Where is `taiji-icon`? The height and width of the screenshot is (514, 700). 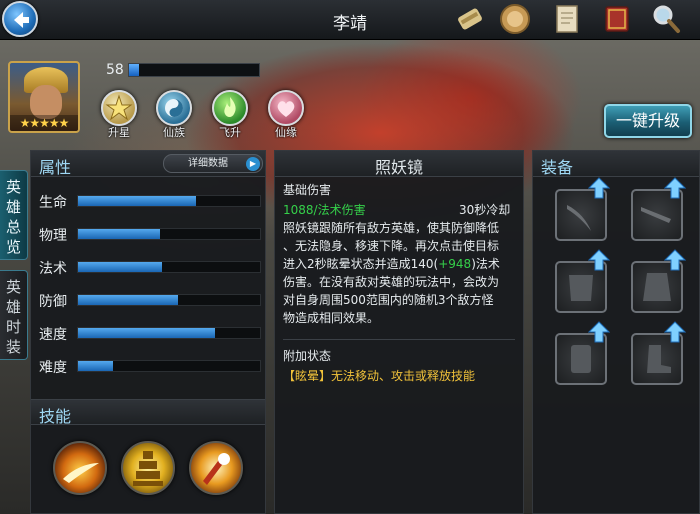
taiji-icon is located at coordinates (174, 108).